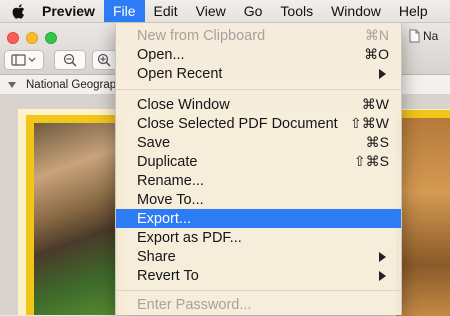 Image resolution: width=450 pixels, height=316 pixels. What do you see at coordinates (258, 256) in the screenshot?
I see `menu-item-share: Share` at bounding box center [258, 256].